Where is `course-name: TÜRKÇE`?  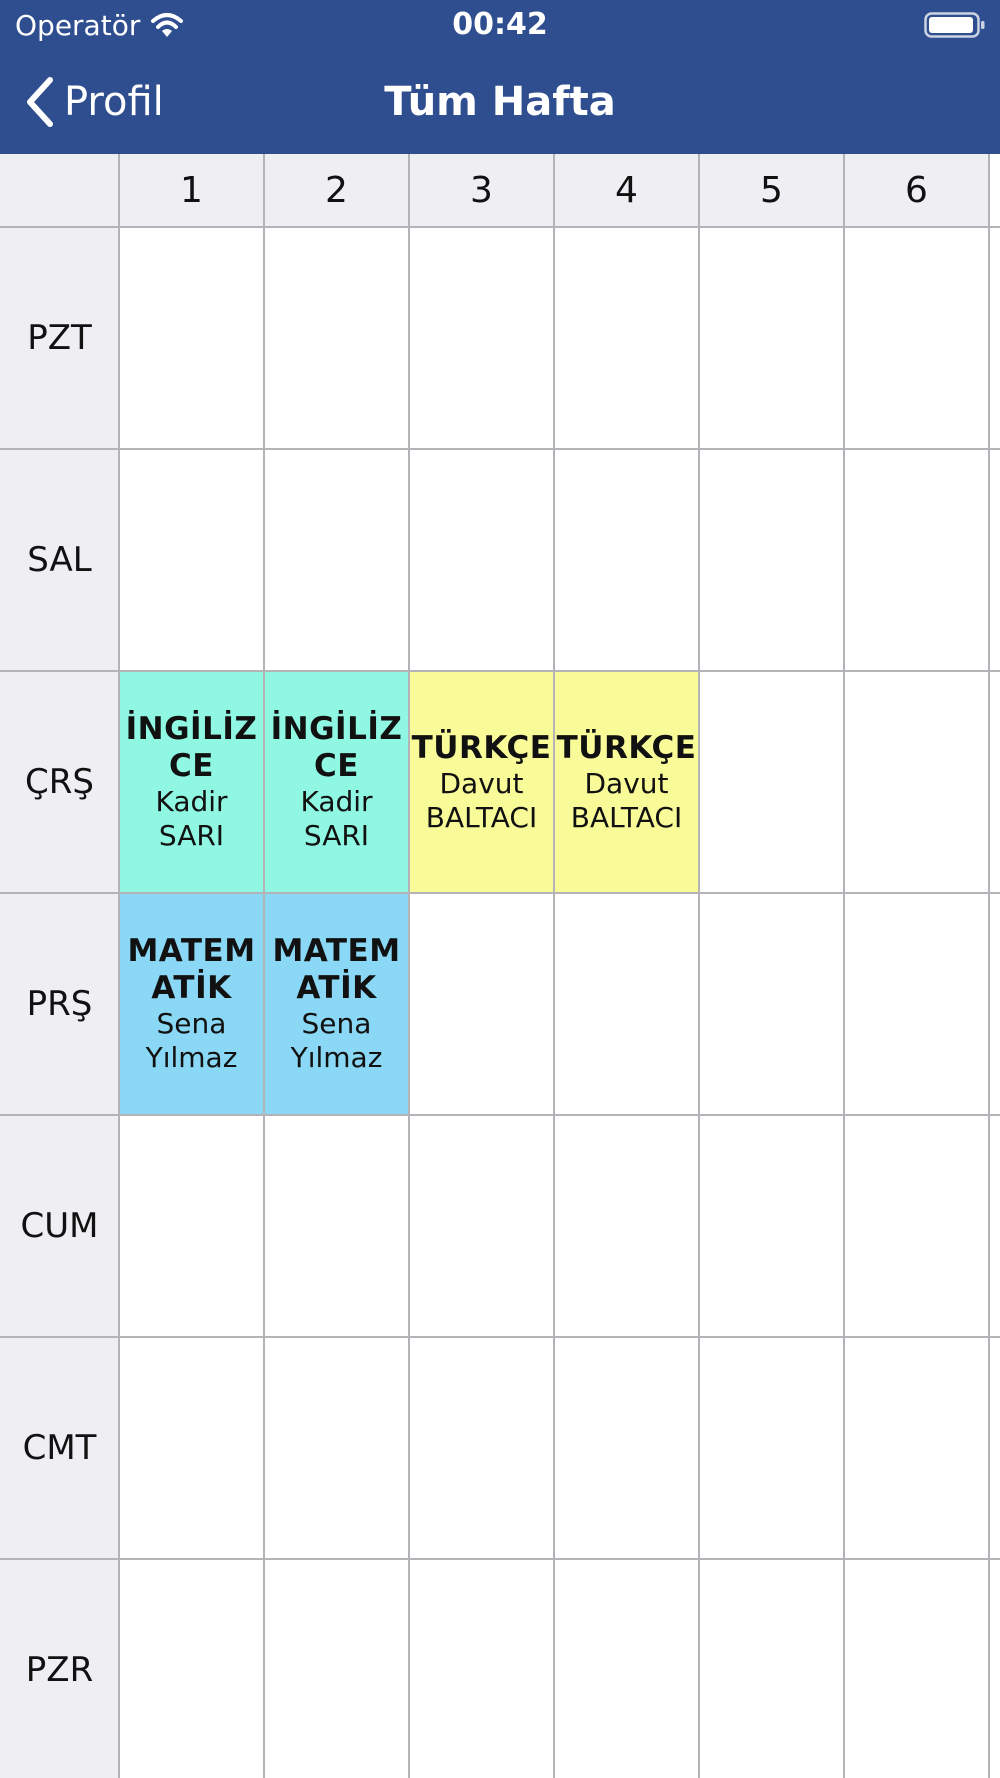
course-name: TÜRKÇE is located at coordinates (627, 748).